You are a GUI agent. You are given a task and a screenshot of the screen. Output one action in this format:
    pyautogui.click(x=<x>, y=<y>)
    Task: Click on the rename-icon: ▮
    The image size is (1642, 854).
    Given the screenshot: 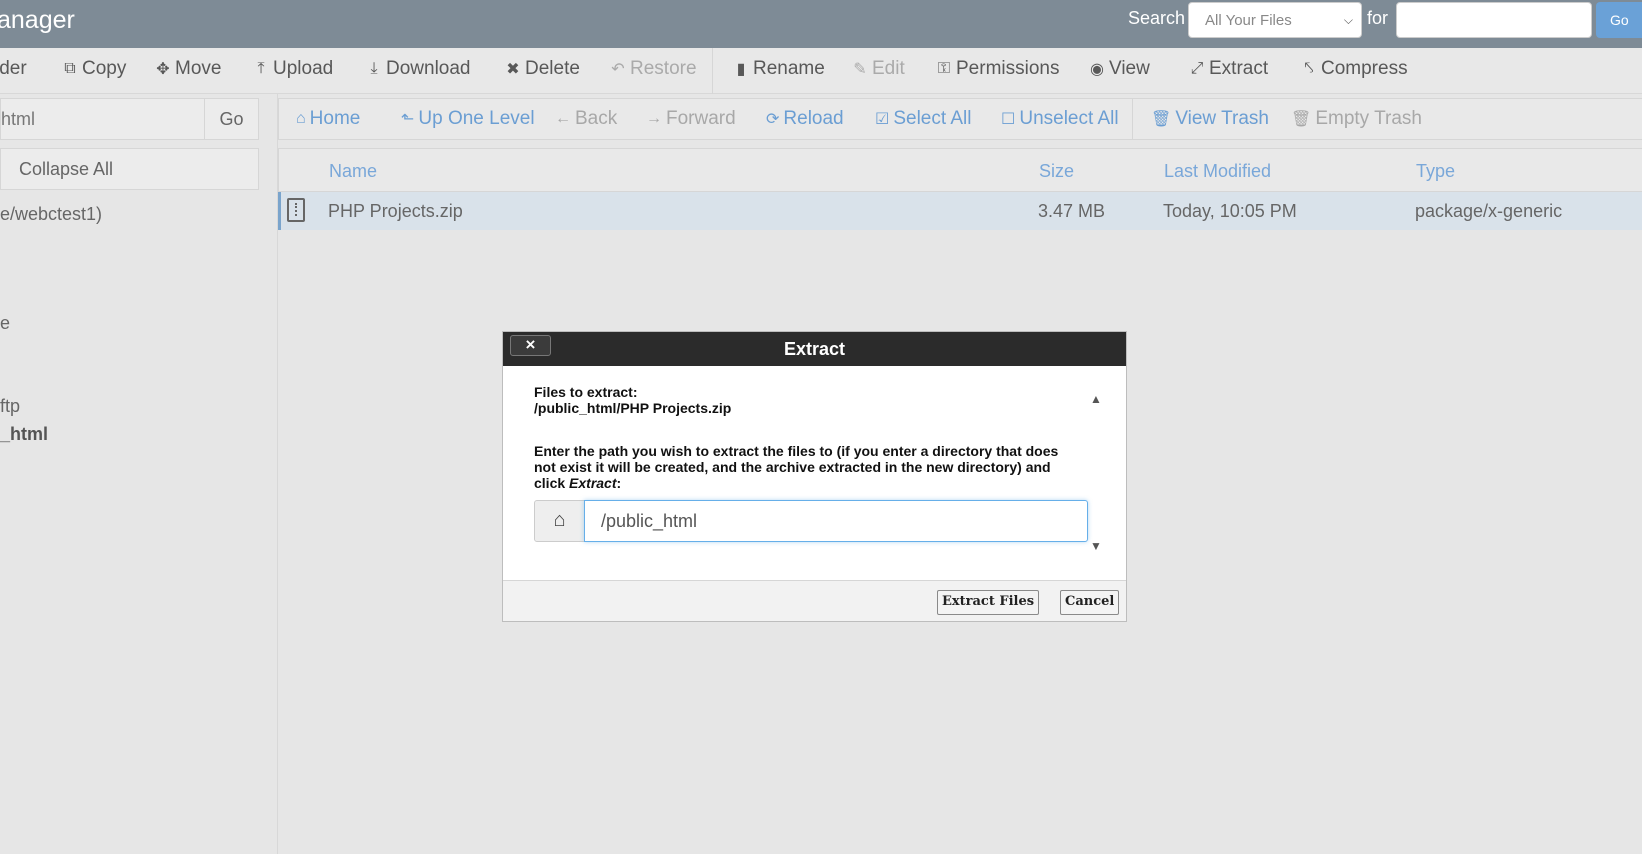 What is the action you would take?
    pyautogui.click(x=741, y=69)
    